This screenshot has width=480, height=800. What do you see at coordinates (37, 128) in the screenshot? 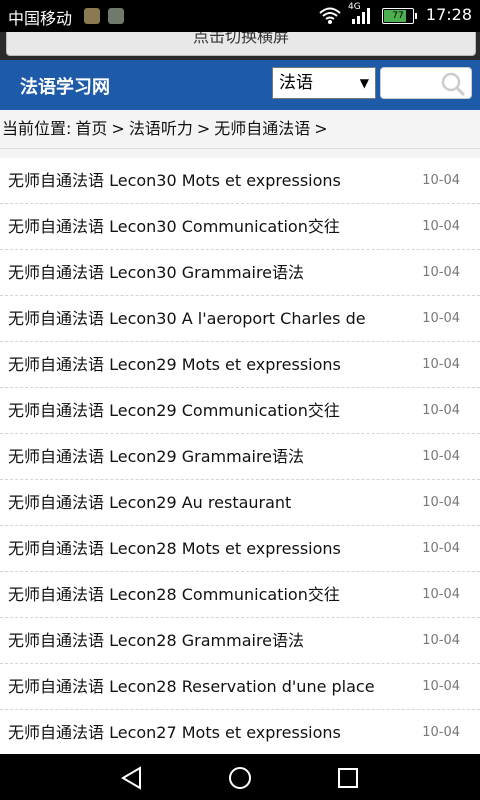
I see `breadcrumb-prefix: 当前位置:` at bounding box center [37, 128].